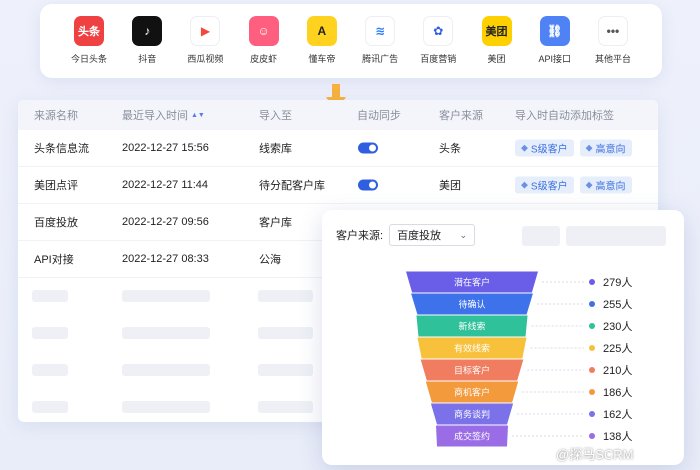 The height and width of the screenshot is (470, 700). I want to click on customer-source: 美团, so click(450, 186).